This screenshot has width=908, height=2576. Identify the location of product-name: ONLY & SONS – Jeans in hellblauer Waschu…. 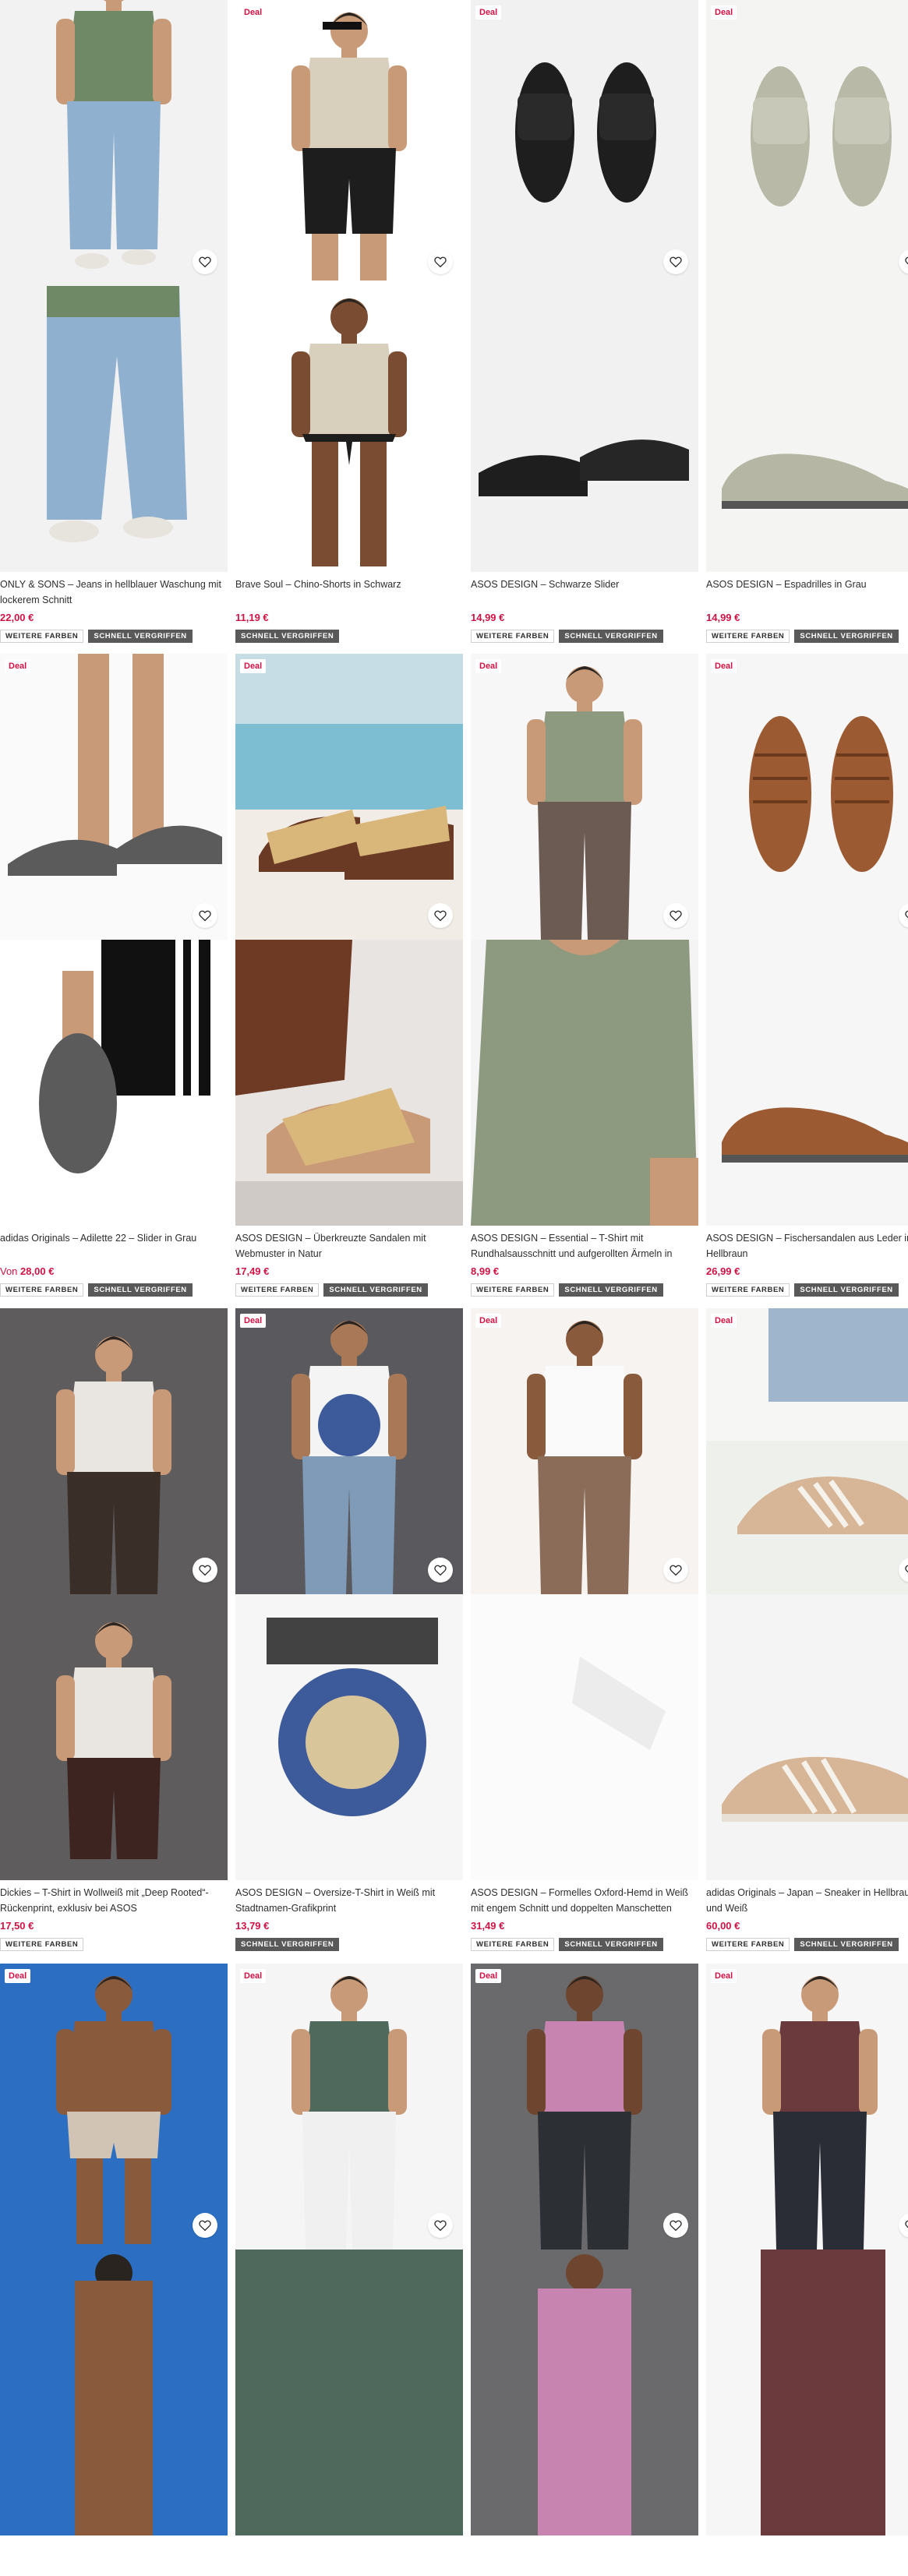
(114, 592).